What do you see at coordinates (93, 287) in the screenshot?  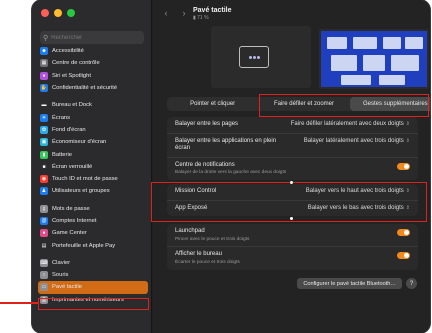 I see `sidebar-item-trackpad: ▭ Pavé tactile` at bounding box center [93, 287].